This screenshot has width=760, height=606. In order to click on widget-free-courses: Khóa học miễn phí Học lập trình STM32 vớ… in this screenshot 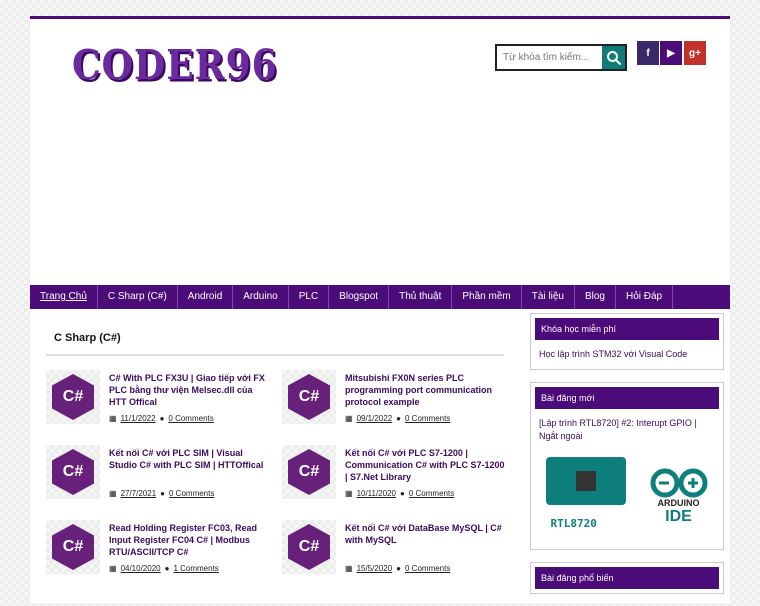, I will do `click(627, 341)`.